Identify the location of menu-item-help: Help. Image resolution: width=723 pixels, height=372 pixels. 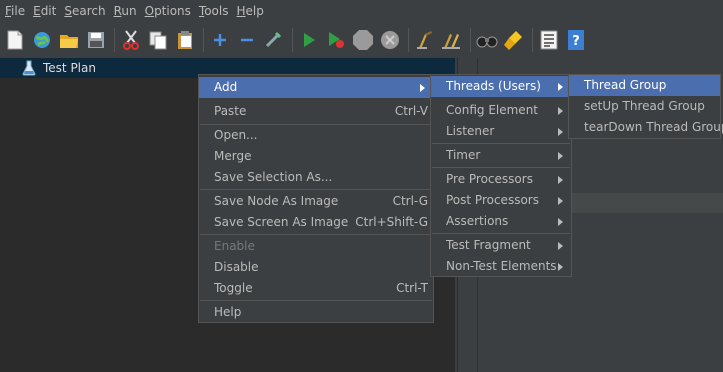
(316, 312).